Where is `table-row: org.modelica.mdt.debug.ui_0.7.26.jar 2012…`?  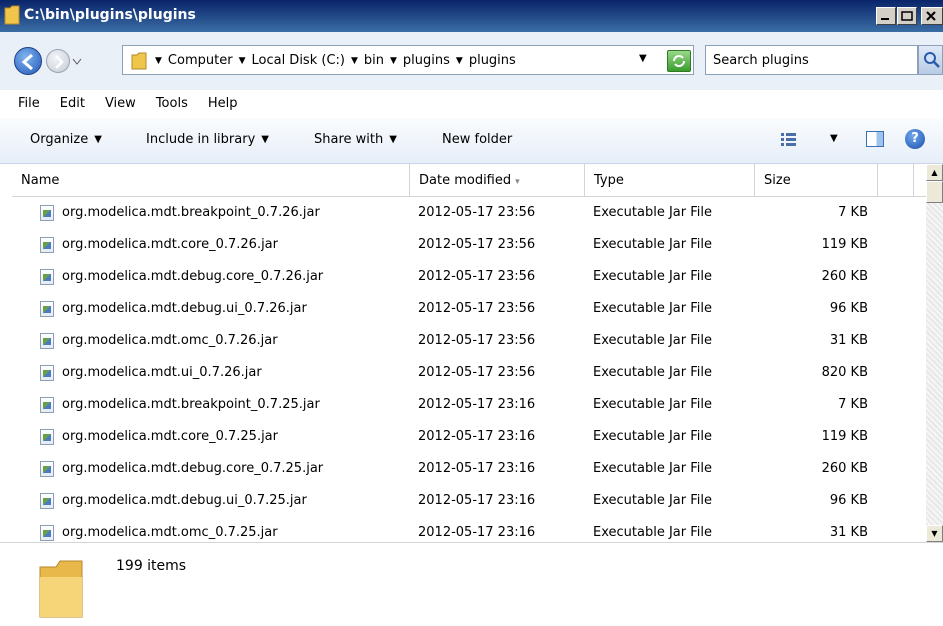 table-row: org.modelica.mdt.debug.ui_0.7.26.jar 2012… is located at coordinates (469, 309).